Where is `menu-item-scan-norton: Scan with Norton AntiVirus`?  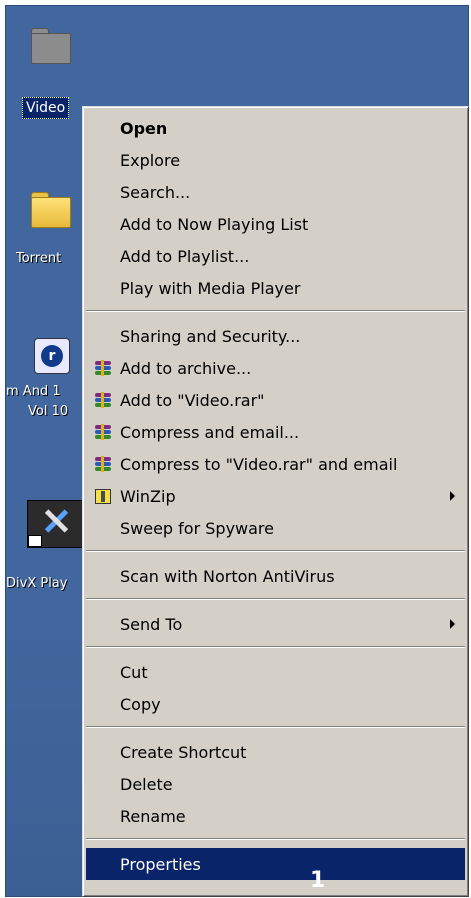 menu-item-scan-norton: Scan with Norton AntiVirus is located at coordinates (275, 576).